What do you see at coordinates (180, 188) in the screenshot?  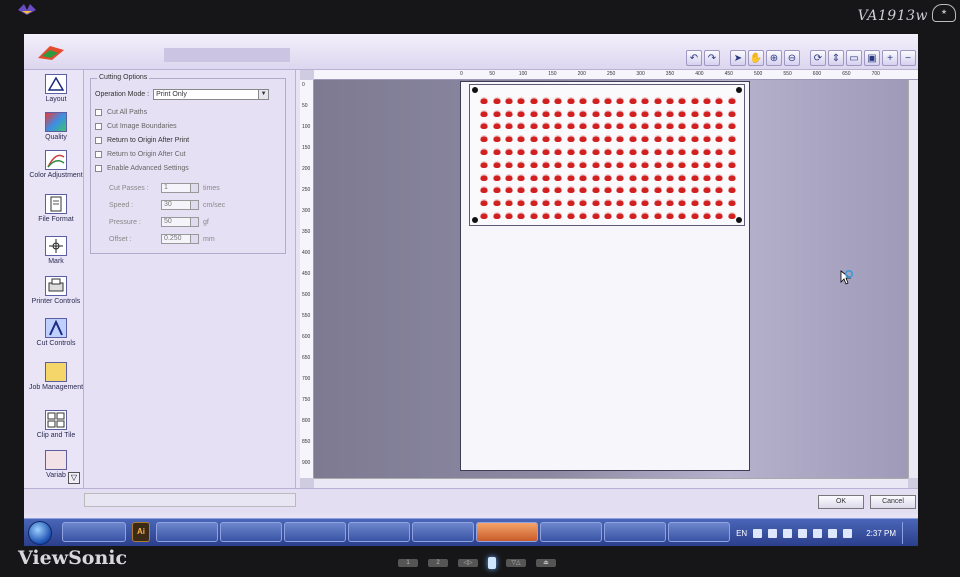 I see `cut-passes-stepper: 1` at bounding box center [180, 188].